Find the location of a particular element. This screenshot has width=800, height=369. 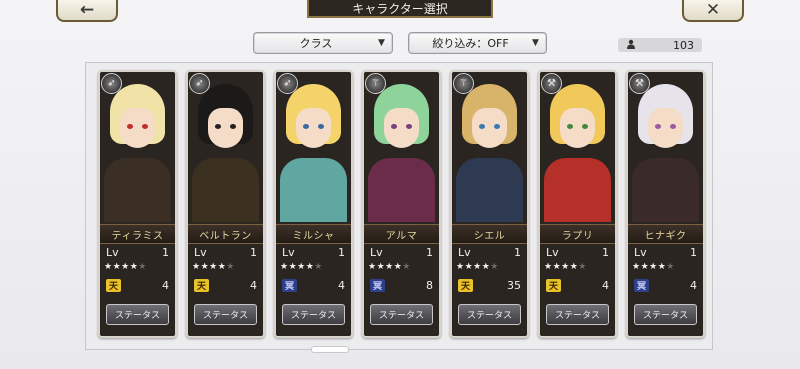

character-name: アルマ is located at coordinates (401, 234).